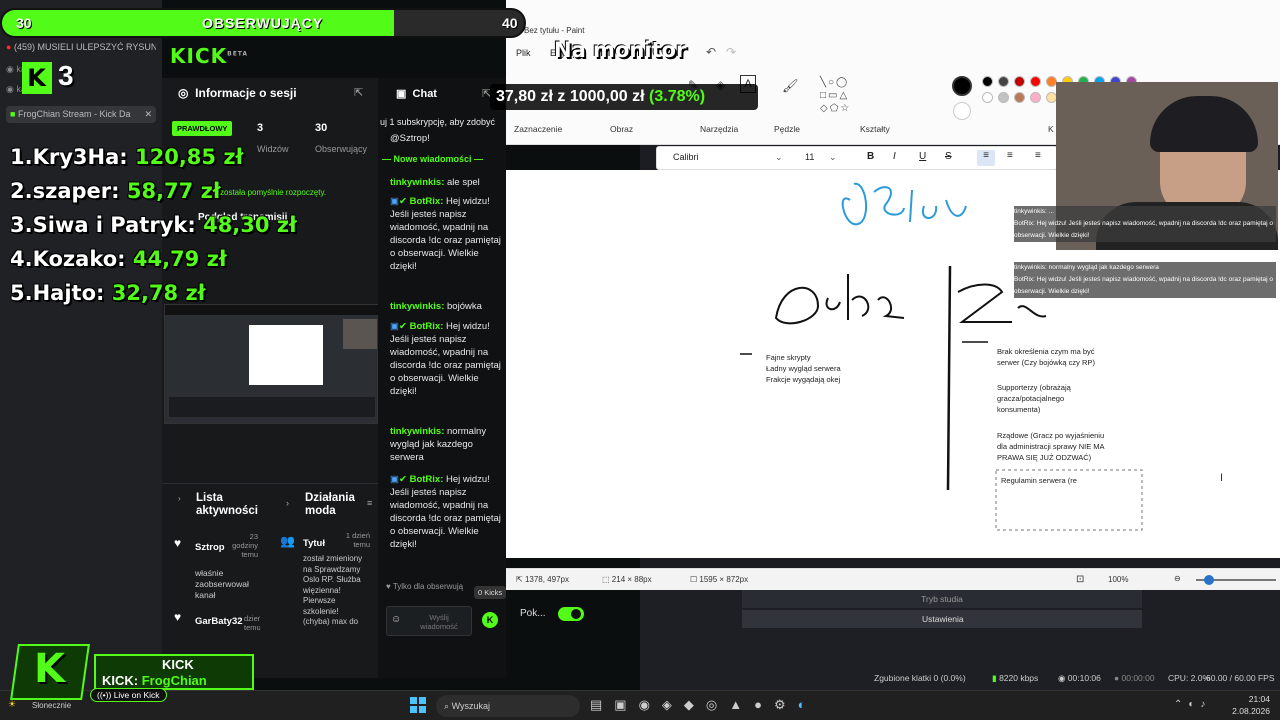 This screenshot has height=720, width=1280. I want to click on ribbon-group-select: Zaznaczenie, so click(538, 129).